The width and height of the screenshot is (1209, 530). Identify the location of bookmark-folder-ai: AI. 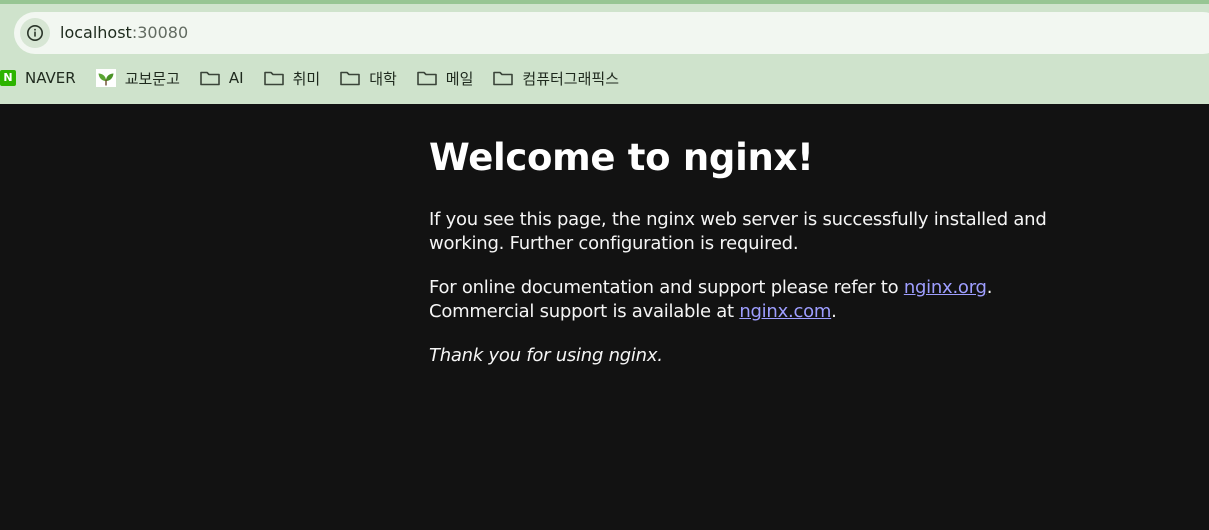
(222, 78).